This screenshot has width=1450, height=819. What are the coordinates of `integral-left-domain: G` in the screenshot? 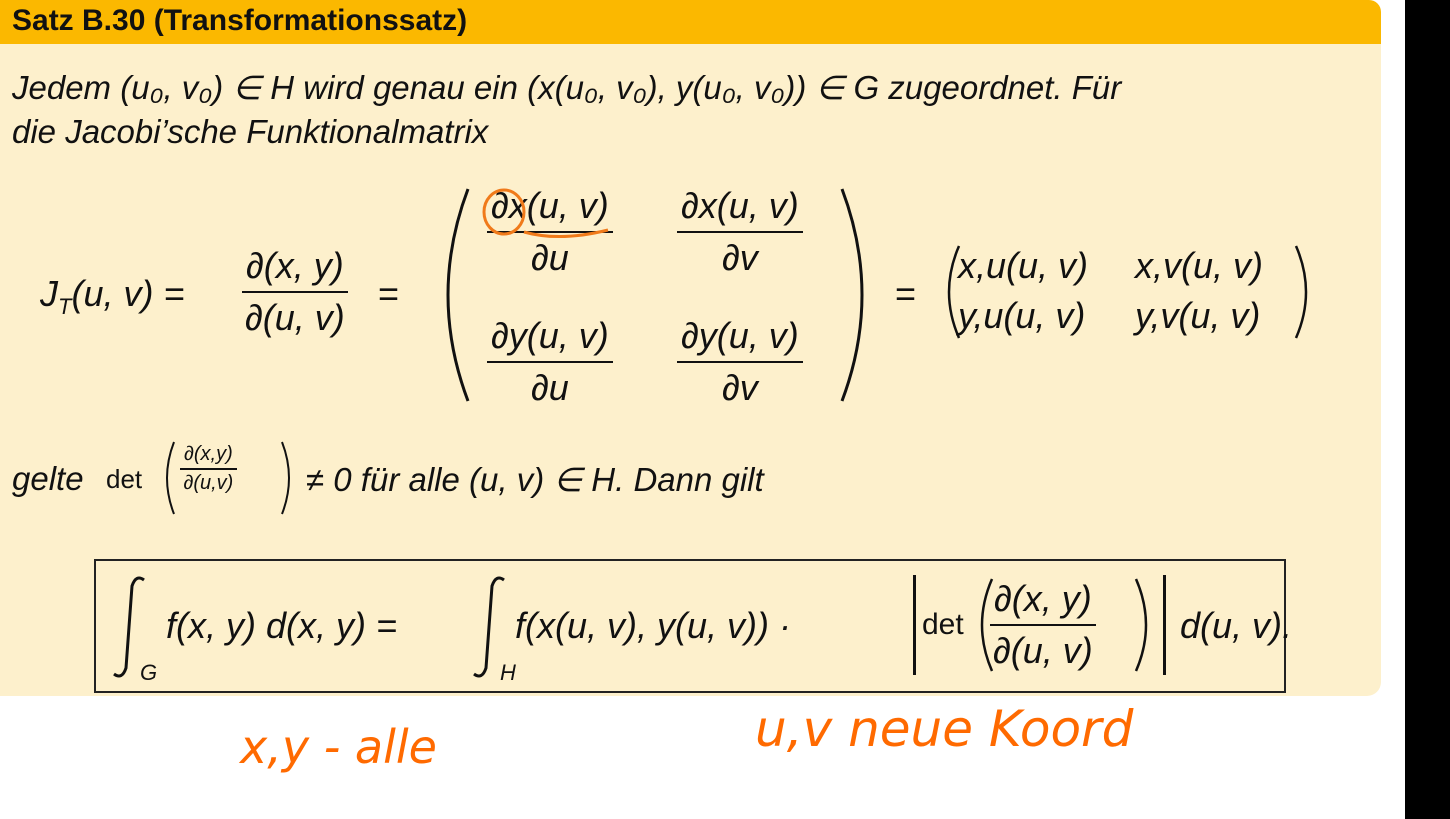 It's located at (149, 672).